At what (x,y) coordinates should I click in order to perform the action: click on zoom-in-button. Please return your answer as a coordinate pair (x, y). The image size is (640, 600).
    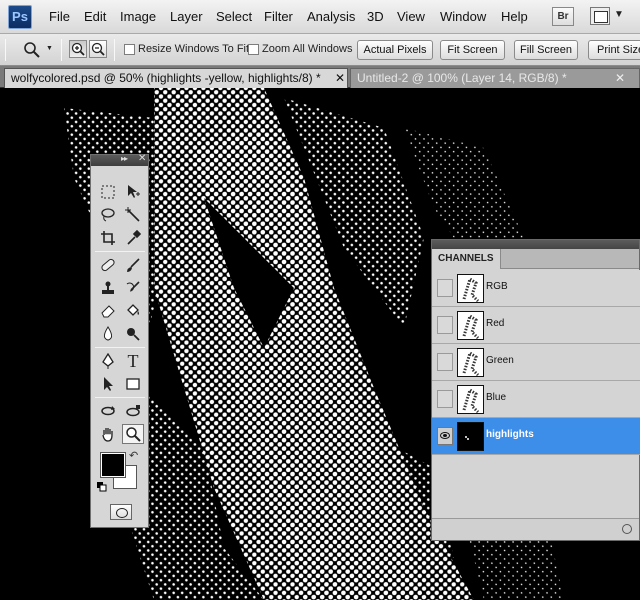
    Looking at the image, I should click on (78, 49).